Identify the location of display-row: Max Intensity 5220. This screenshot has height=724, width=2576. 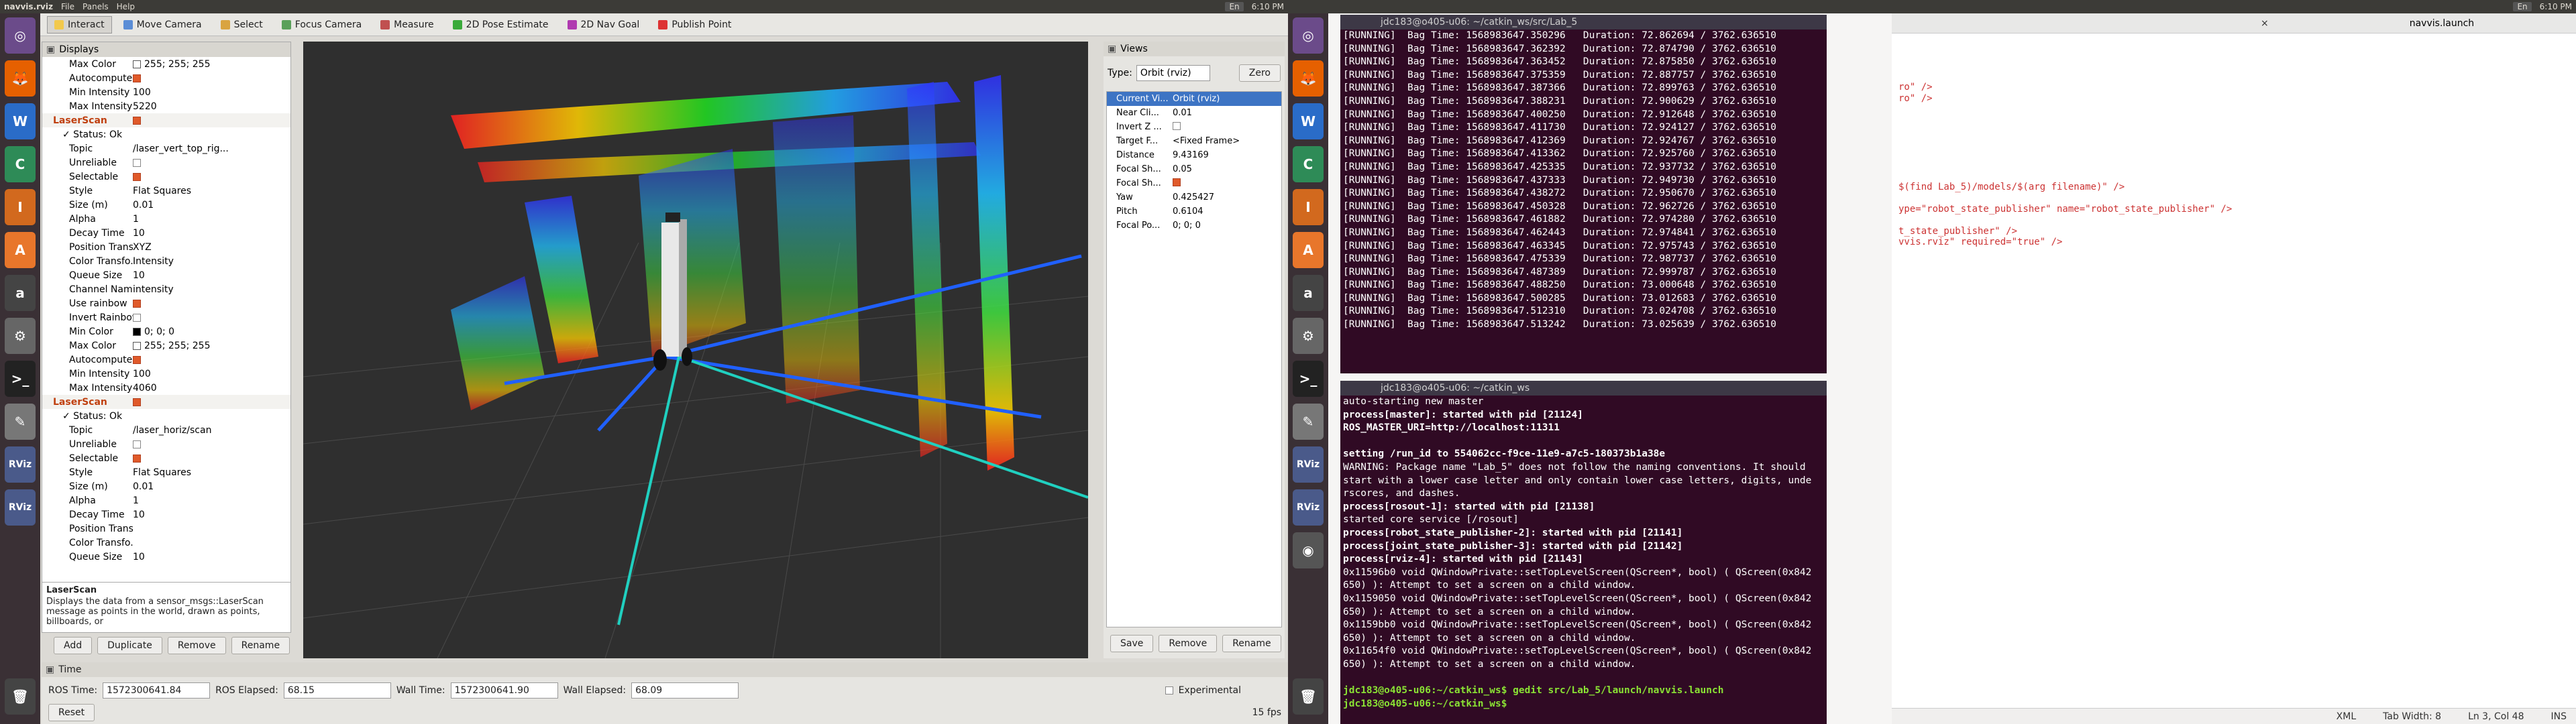
(166, 106).